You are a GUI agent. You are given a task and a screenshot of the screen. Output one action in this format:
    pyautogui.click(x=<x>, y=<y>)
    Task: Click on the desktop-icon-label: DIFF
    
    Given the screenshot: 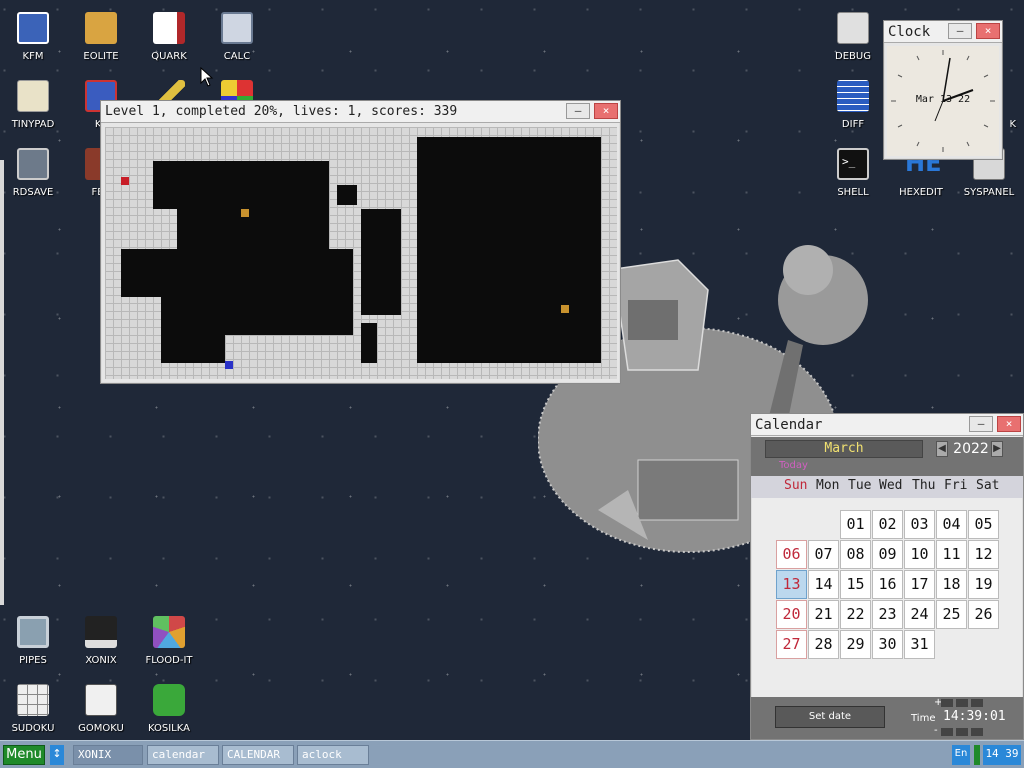 What is the action you would take?
    pyautogui.click(x=853, y=124)
    